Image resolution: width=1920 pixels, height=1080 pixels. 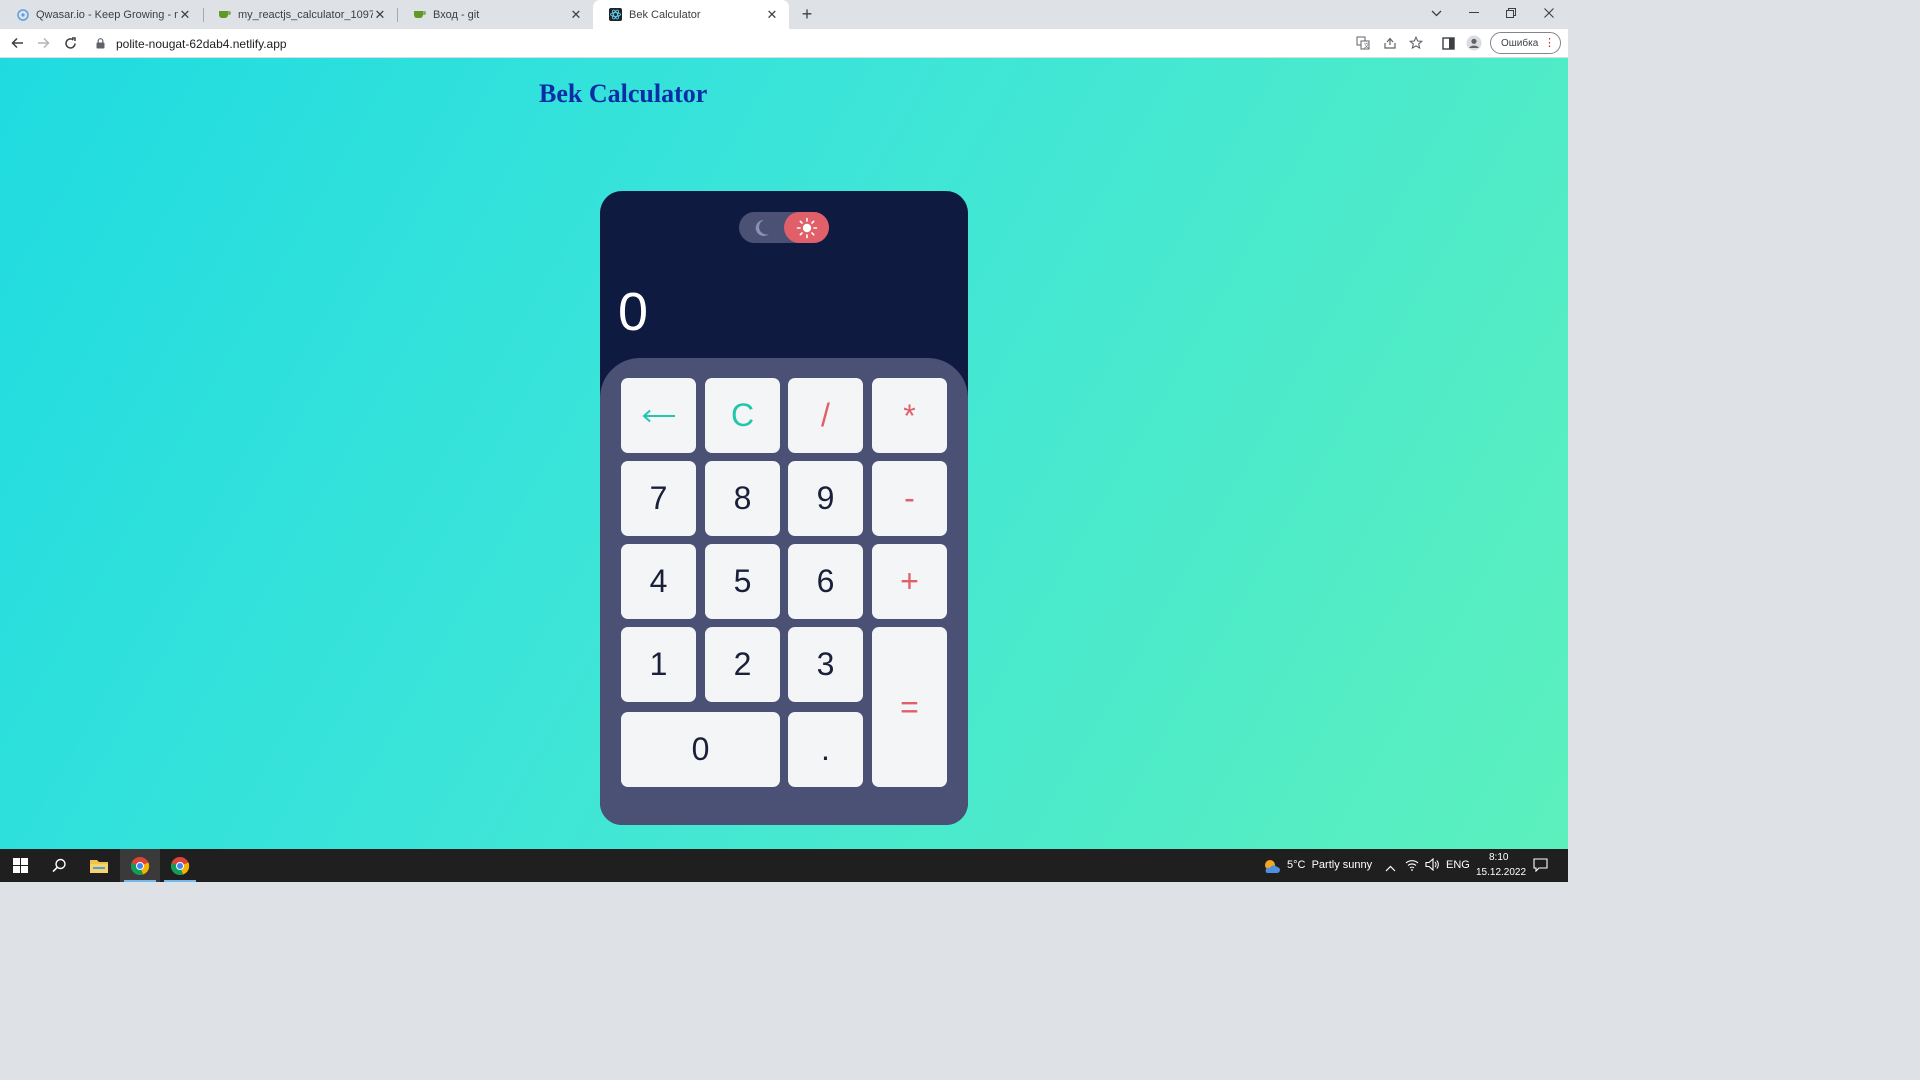 I want to click on divide-button: /, so click(x=825, y=415).